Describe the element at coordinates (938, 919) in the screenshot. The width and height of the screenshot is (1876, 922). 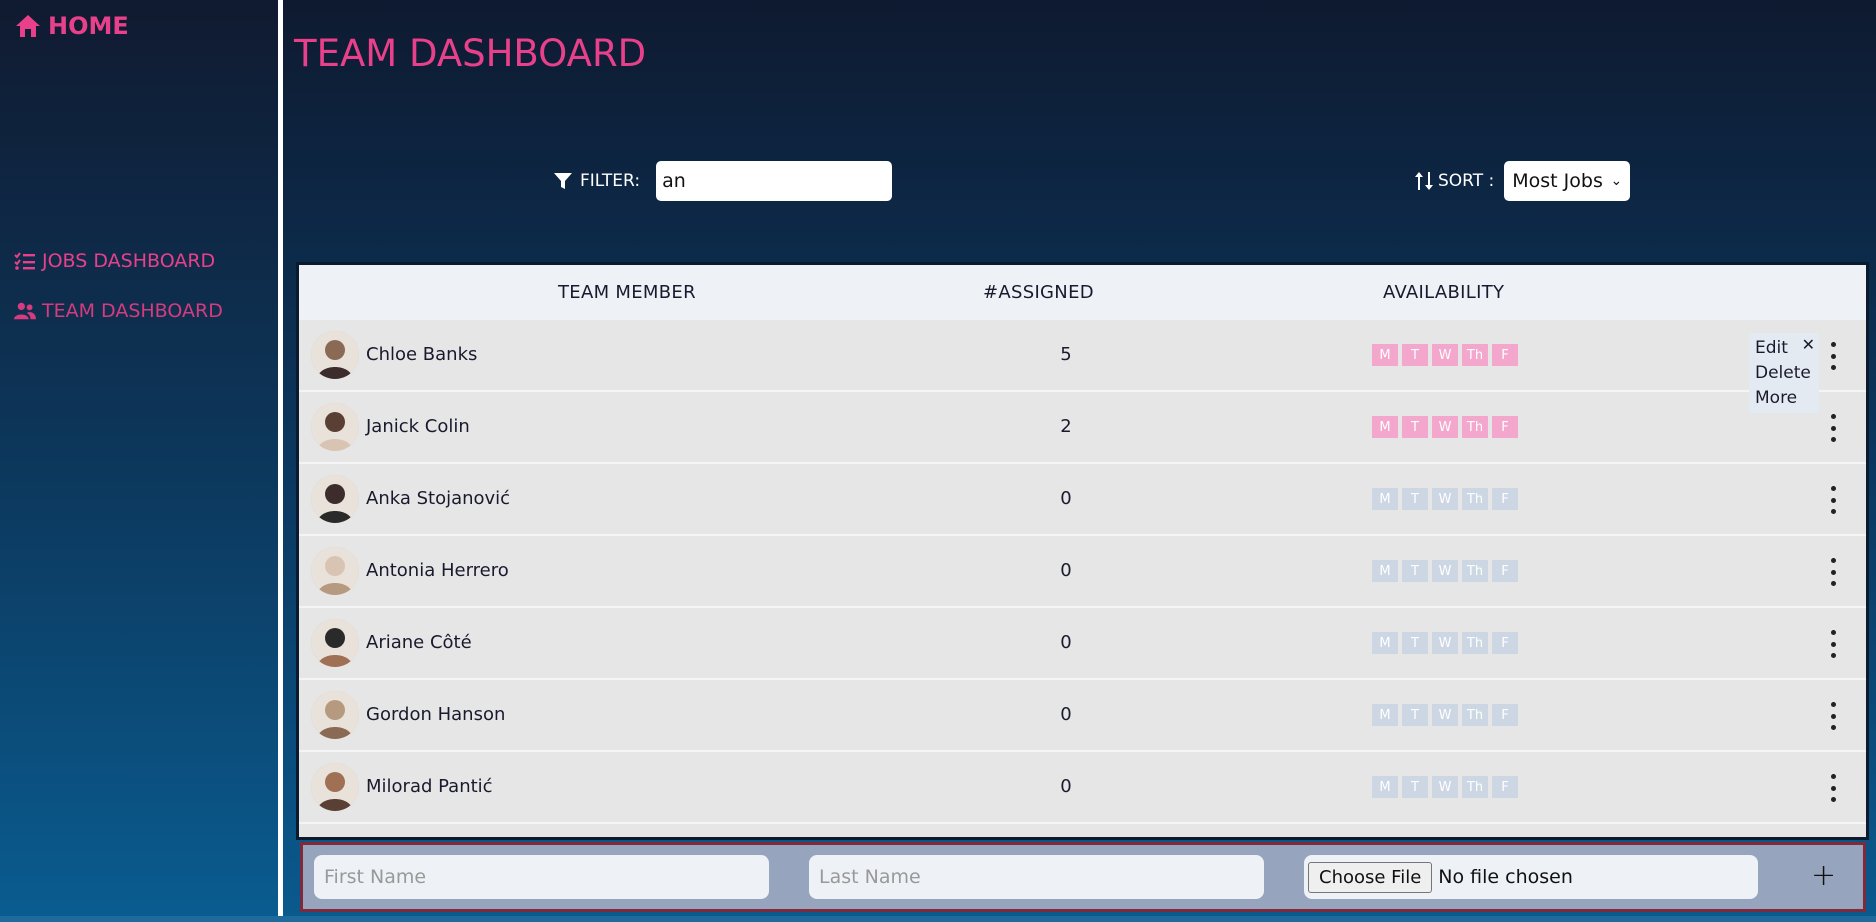
I see `bottom-strip` at that location.